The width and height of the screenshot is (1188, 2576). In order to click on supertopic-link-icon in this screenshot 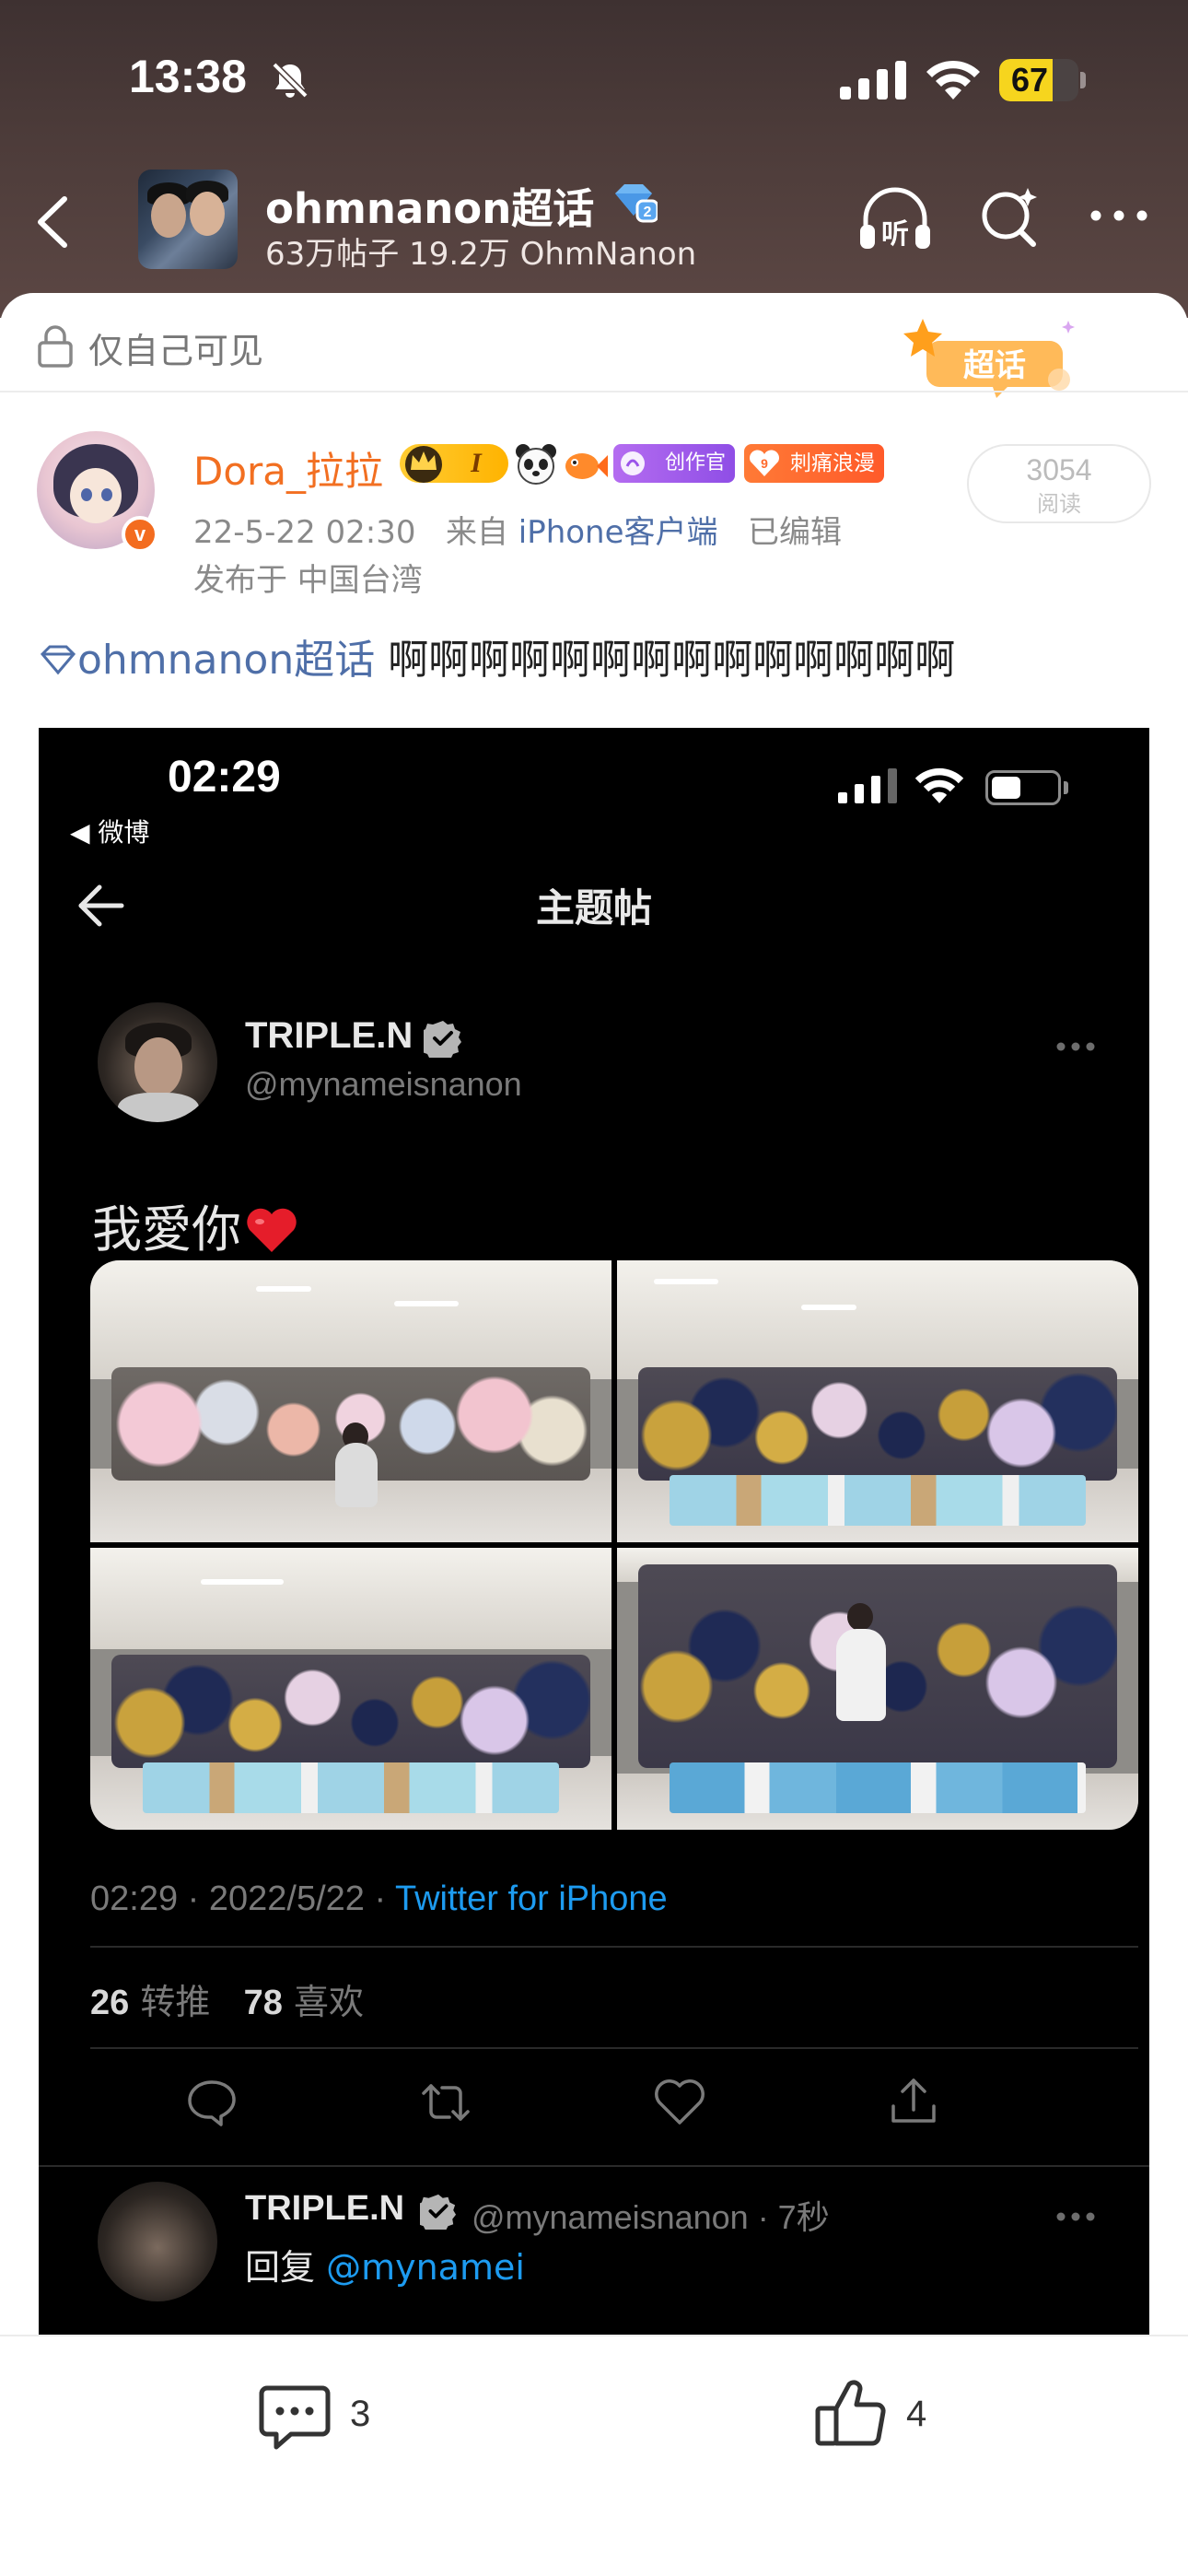, I will do `click(58, 660)`.